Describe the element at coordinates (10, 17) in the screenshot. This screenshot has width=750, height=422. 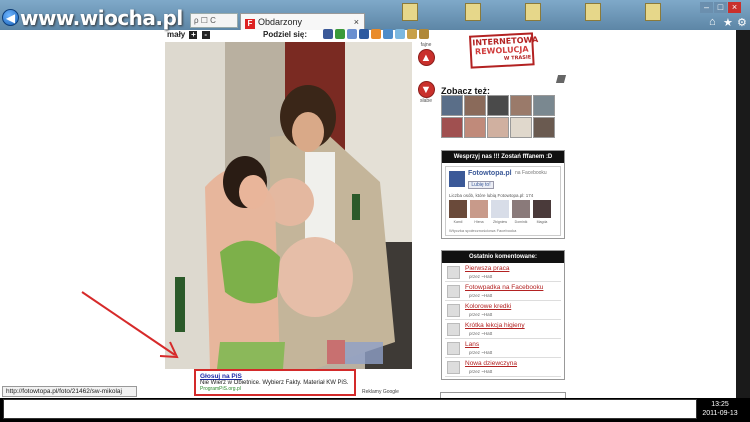
I see `back-button: ◀` at that location.